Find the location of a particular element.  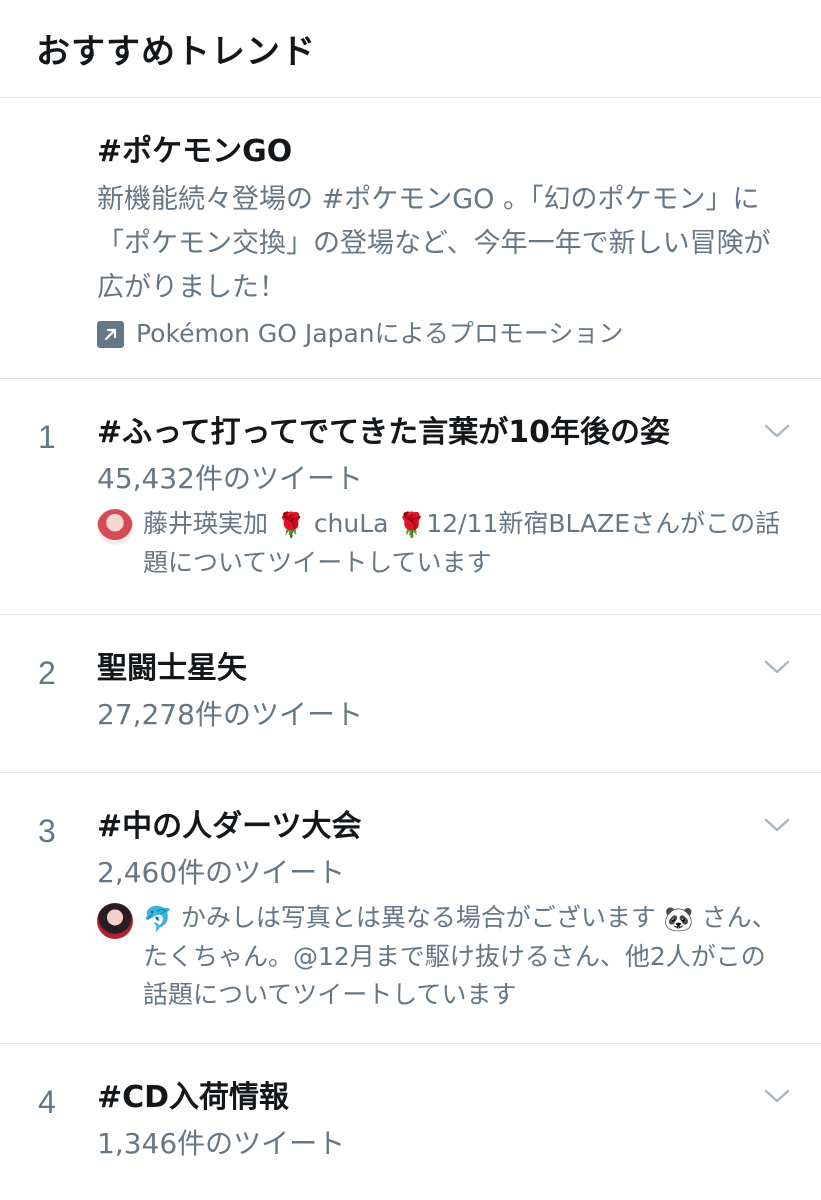

trend-item: 4 #CD入荷情報 1,346件のツイート is located at coordinates (410, 1122).